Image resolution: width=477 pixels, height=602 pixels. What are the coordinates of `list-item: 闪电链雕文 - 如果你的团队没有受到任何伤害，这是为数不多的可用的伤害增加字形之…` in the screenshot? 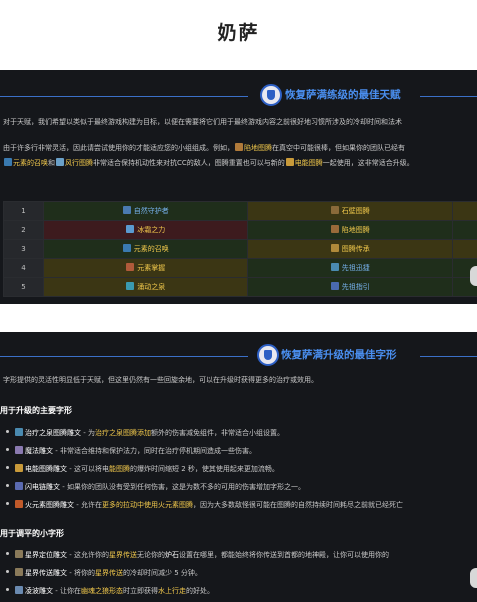 It's located at (155, 487).